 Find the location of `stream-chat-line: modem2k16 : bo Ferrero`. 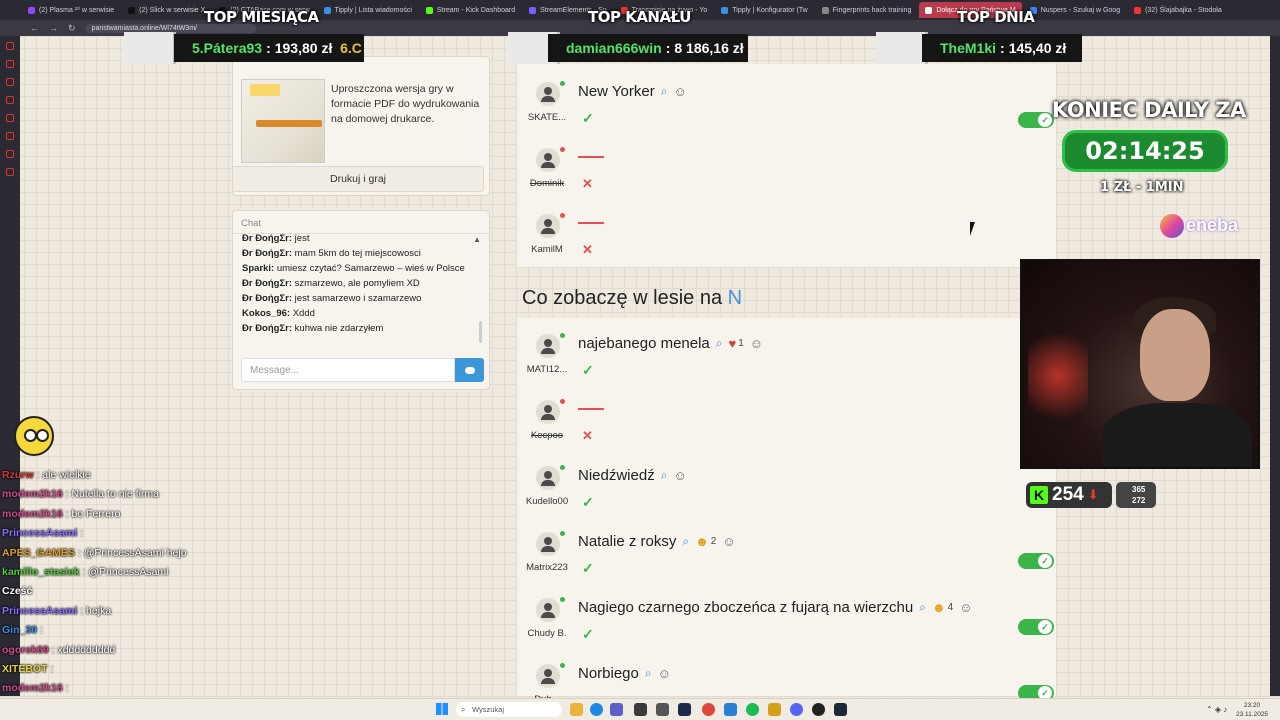

stream-chat-line: modem2k16 : bo Ferrero is located at coordinates (61, 514).